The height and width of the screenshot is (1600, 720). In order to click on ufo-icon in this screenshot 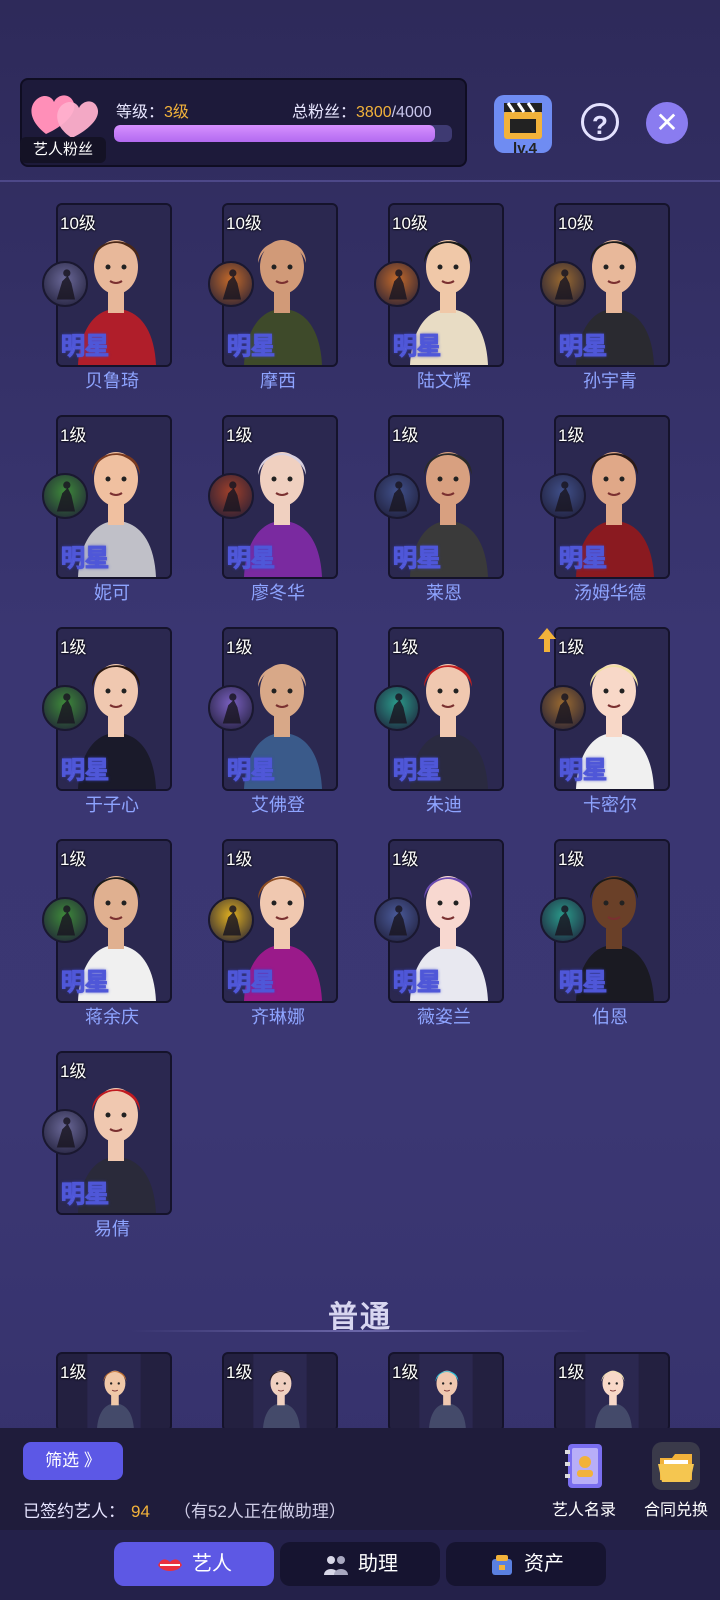, I will do `click(397, 920)`.